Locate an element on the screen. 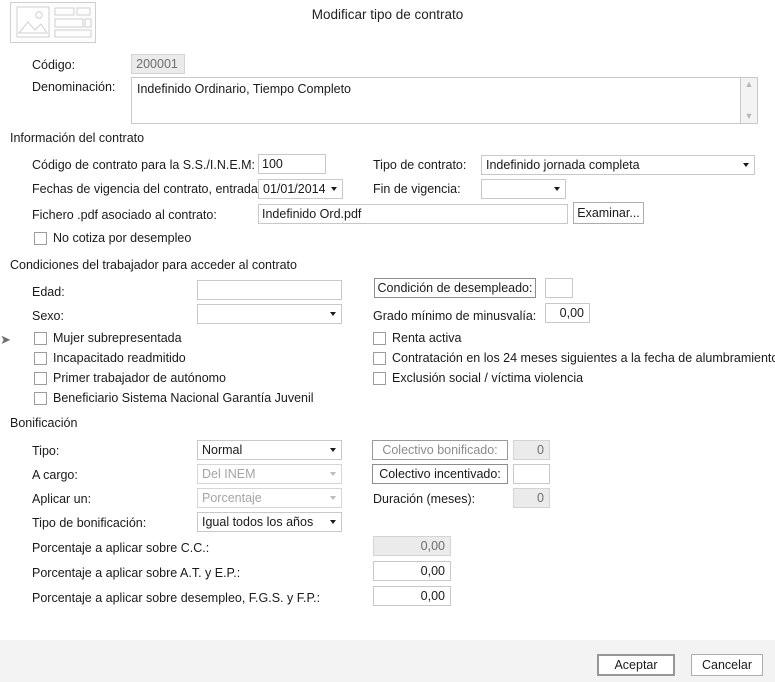  condicion-desempleado-button: Condición de desempleado: is located at coordinates (455, 288).